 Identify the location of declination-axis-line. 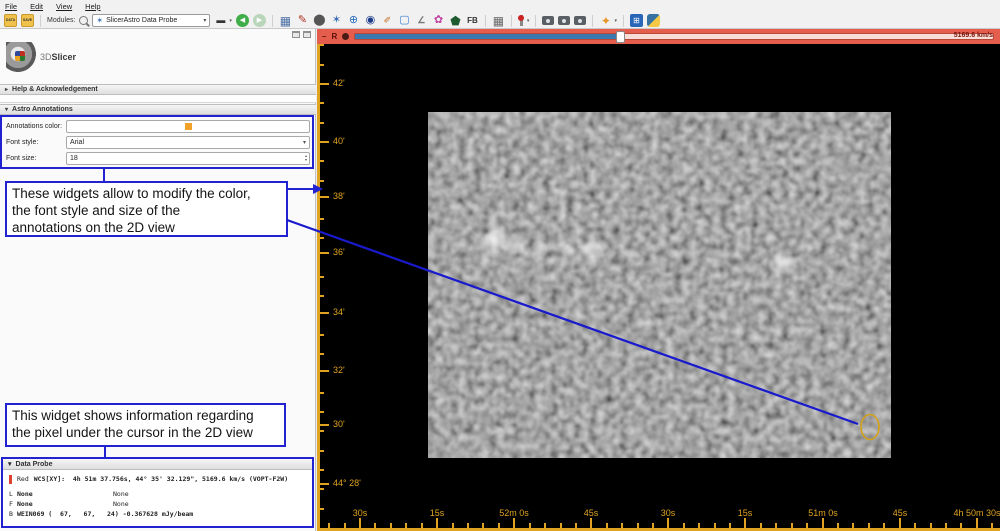
(318, 287).